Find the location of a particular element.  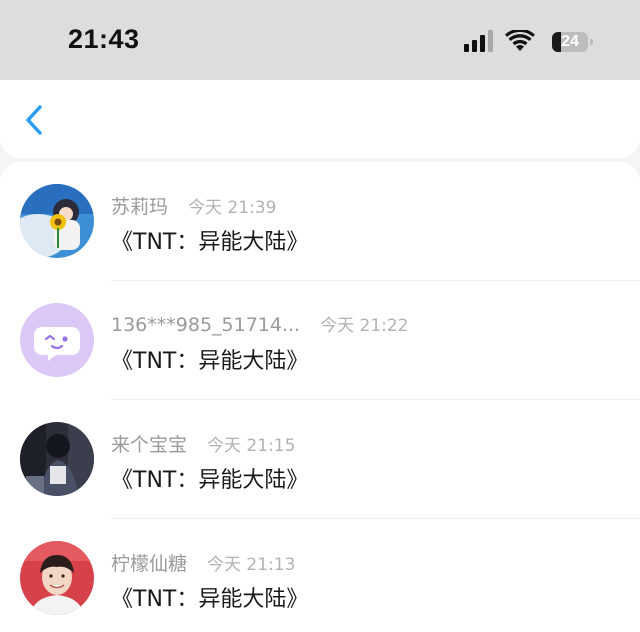

comment-meta: 苏莉玛 今天 21:39 is located at coordinates (193, 205).